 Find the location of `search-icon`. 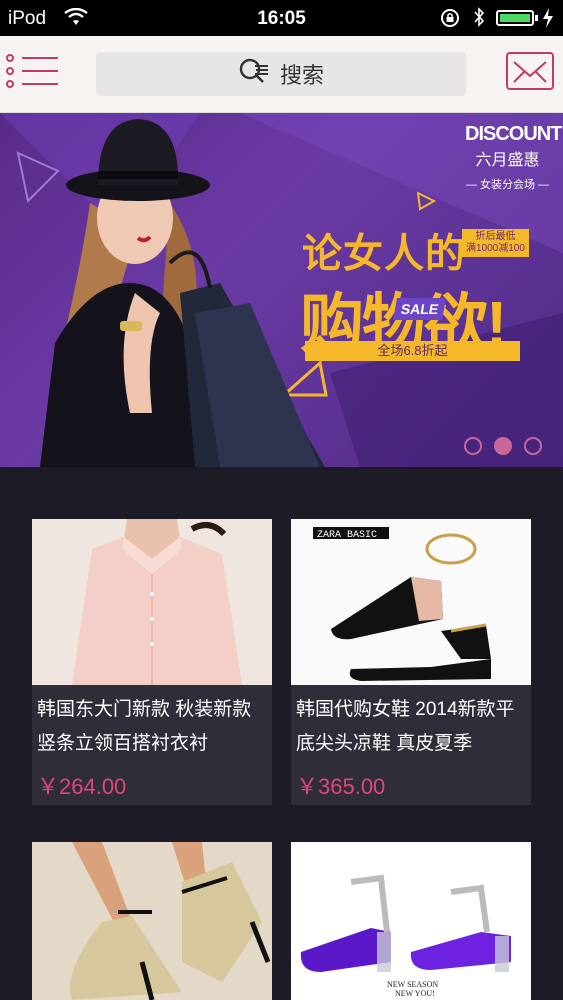

search-icon is located at coordinates (254, 74).